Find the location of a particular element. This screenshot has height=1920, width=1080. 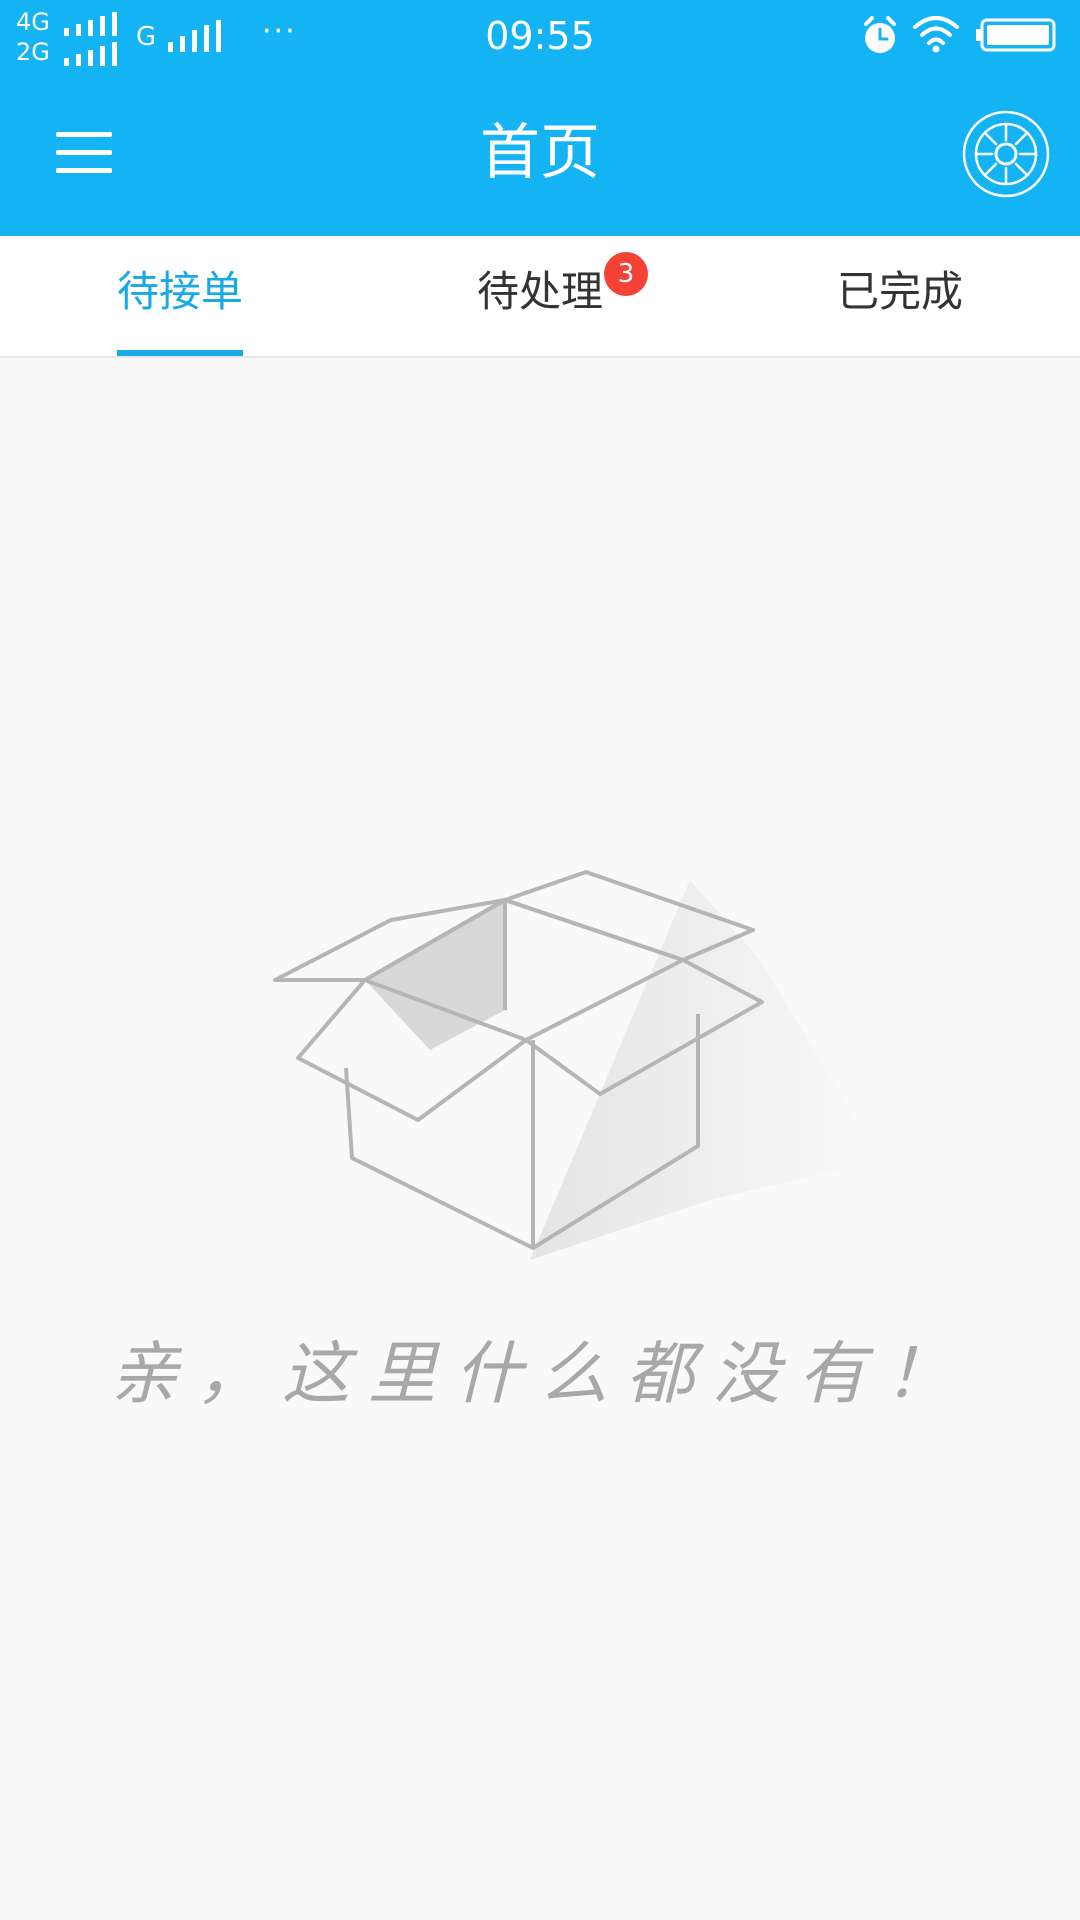

tab-completed: 已完成 is located at coordinates (900, 296).